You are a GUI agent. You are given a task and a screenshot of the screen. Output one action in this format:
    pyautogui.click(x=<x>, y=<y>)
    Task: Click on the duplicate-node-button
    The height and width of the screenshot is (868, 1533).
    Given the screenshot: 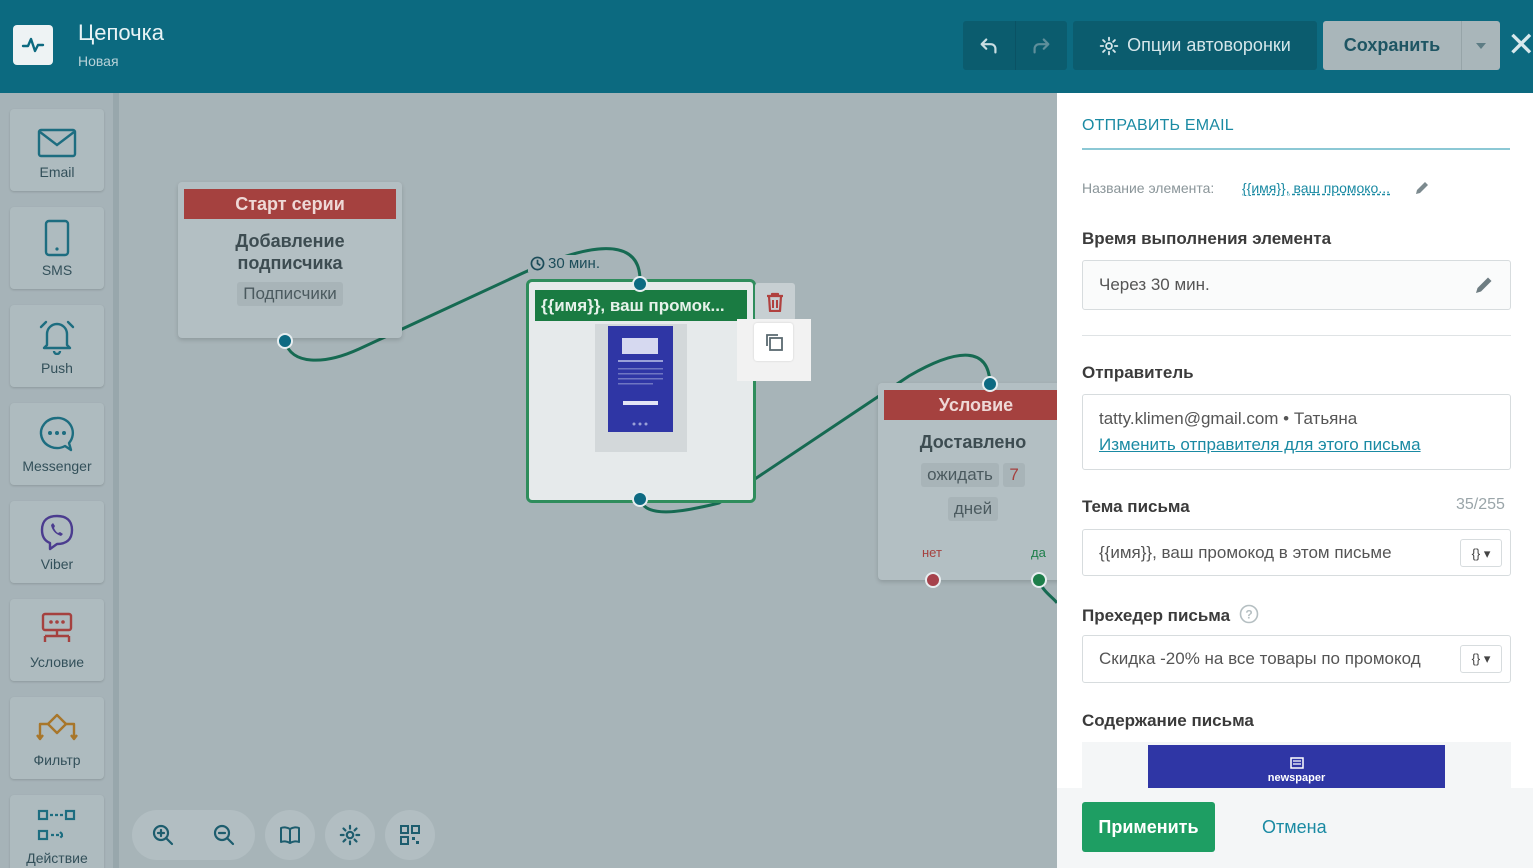 What is the action you would take?
    pyautogui.click(x=773, y=342)
    